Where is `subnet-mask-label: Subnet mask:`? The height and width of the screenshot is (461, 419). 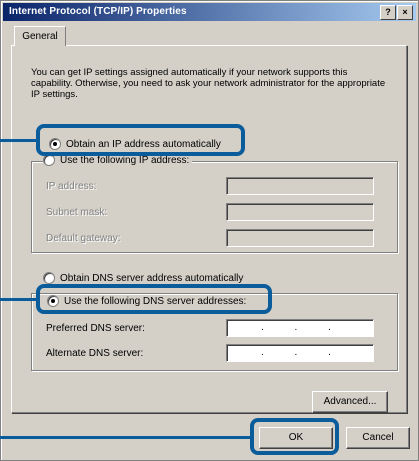 subnet-mask-label: Subnet mask: is located at coordinates (77, 212).